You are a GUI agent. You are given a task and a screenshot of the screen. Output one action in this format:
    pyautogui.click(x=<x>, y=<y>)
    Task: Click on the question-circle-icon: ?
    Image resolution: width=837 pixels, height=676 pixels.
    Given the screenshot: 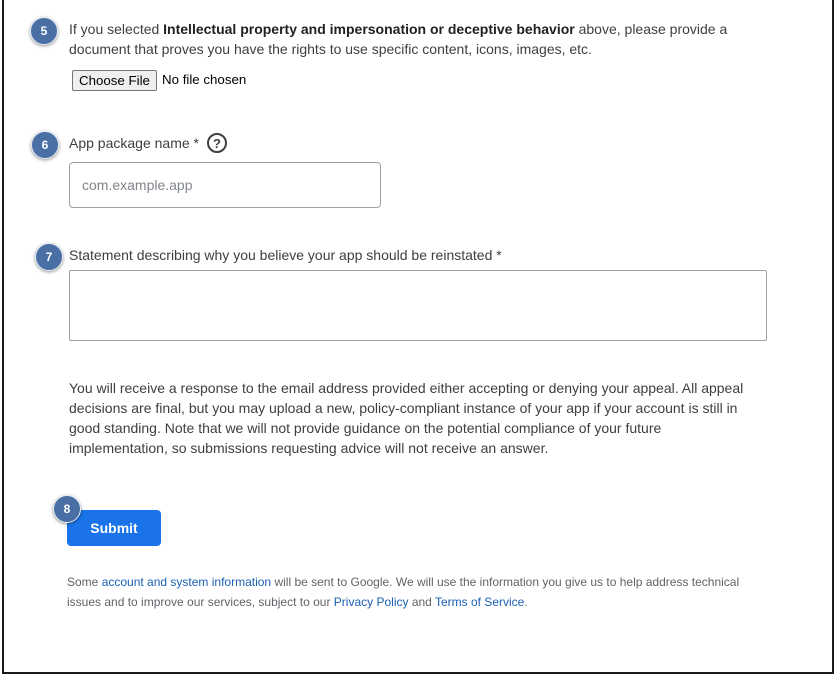 What is the action you would take?
    pyautogui.click(x=217, y=143)
    